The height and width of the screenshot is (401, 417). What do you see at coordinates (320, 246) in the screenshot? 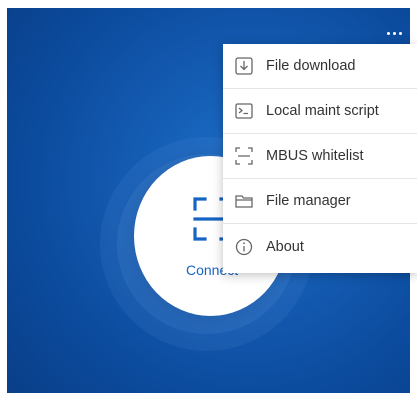
I see `menu-item-about: About` at bounding box center [320, 246].